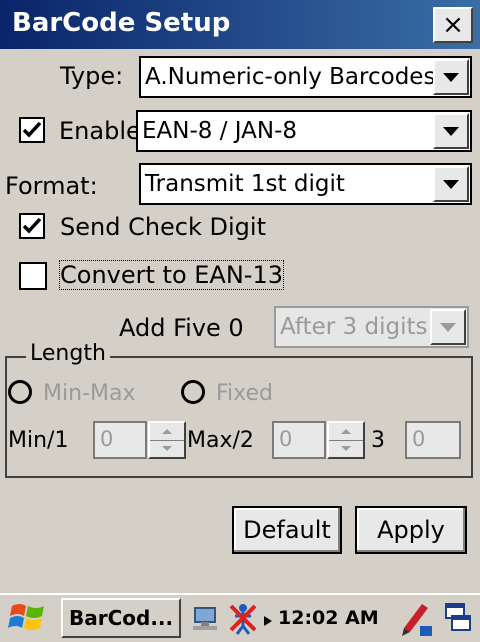  I want to click on close-icon: ×, so click(453, 25).